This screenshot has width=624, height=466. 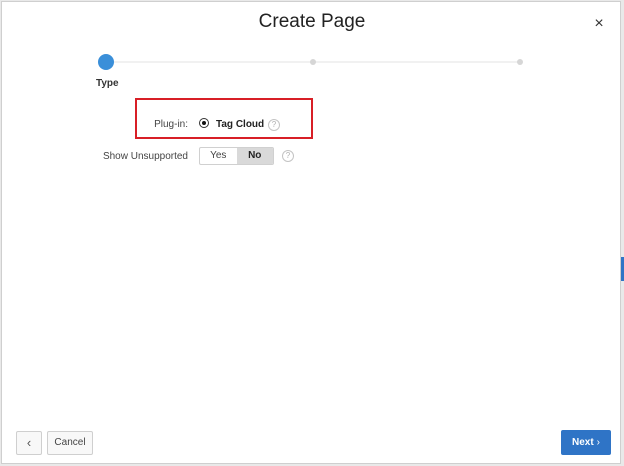 I want to click on plugin-option-label: Tag Cloud, so click(x=240, y=124).